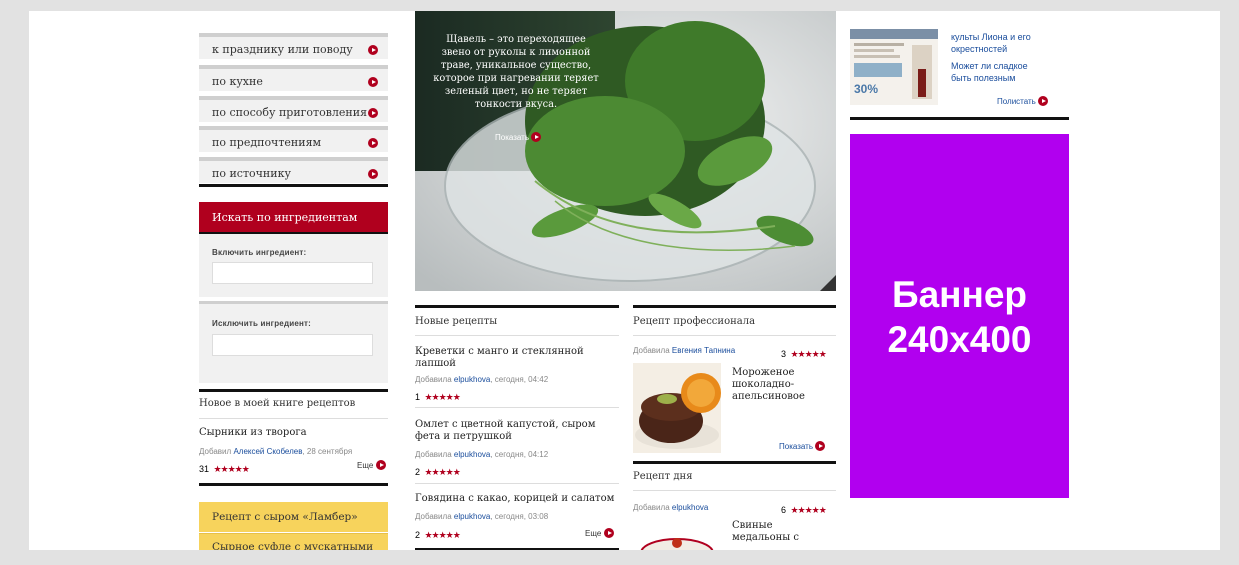 The height and width of the screenshot is (565, 1239). I want to click on ad-banner: Баннер 240x400, so click(959, 316).